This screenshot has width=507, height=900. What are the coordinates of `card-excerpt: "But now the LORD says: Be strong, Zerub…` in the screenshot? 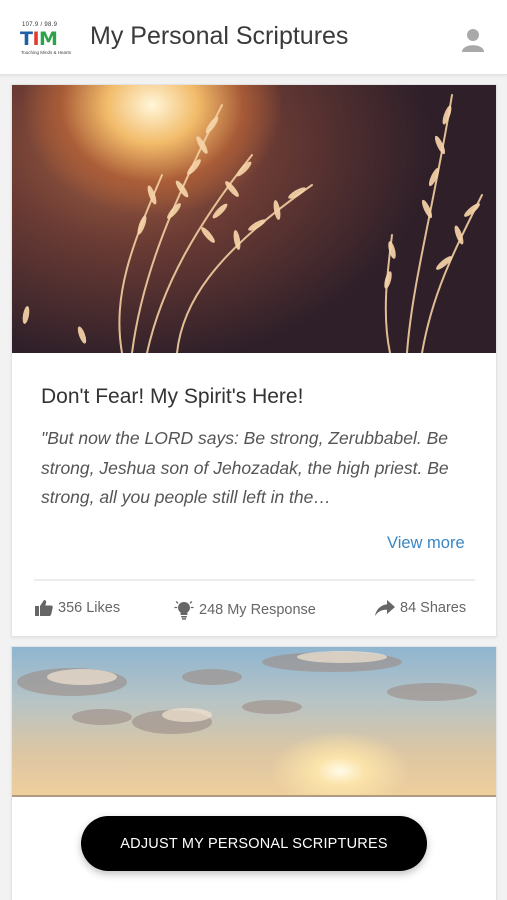 It's located at (245, 467).